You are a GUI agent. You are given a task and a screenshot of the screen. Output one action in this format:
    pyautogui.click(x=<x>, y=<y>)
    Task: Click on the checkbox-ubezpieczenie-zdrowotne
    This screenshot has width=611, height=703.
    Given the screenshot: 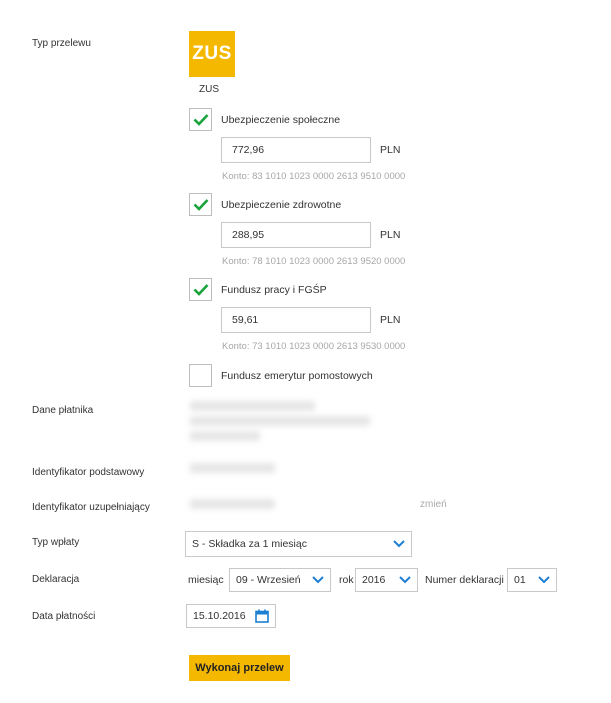 What is the action you would take?
    pyautogui.click(x=200, y=204)
    